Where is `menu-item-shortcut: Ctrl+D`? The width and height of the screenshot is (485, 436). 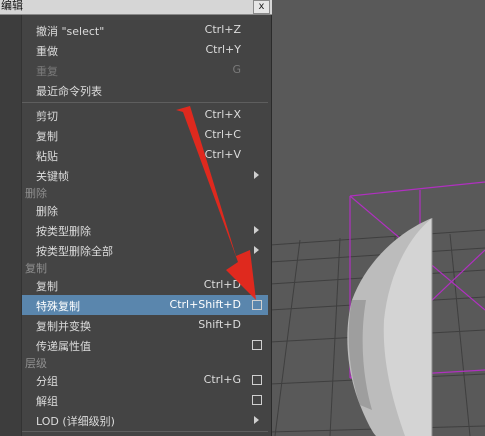
menu-item-shortcut: Ctrl+D is located at coordinates (222, 284).